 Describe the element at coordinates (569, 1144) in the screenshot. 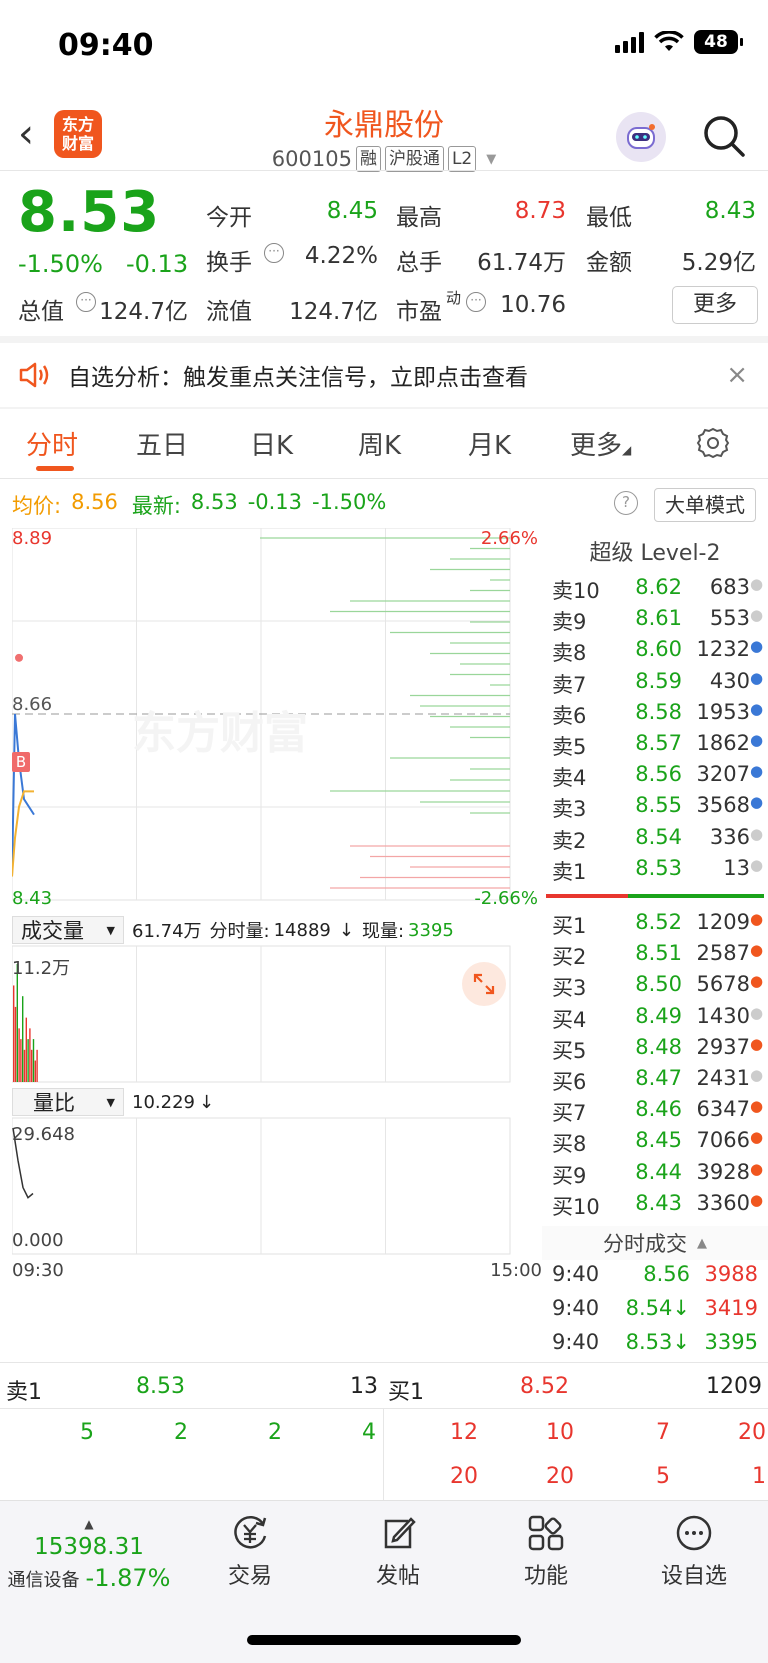

I see `bids-level-name: 买8` at that location.